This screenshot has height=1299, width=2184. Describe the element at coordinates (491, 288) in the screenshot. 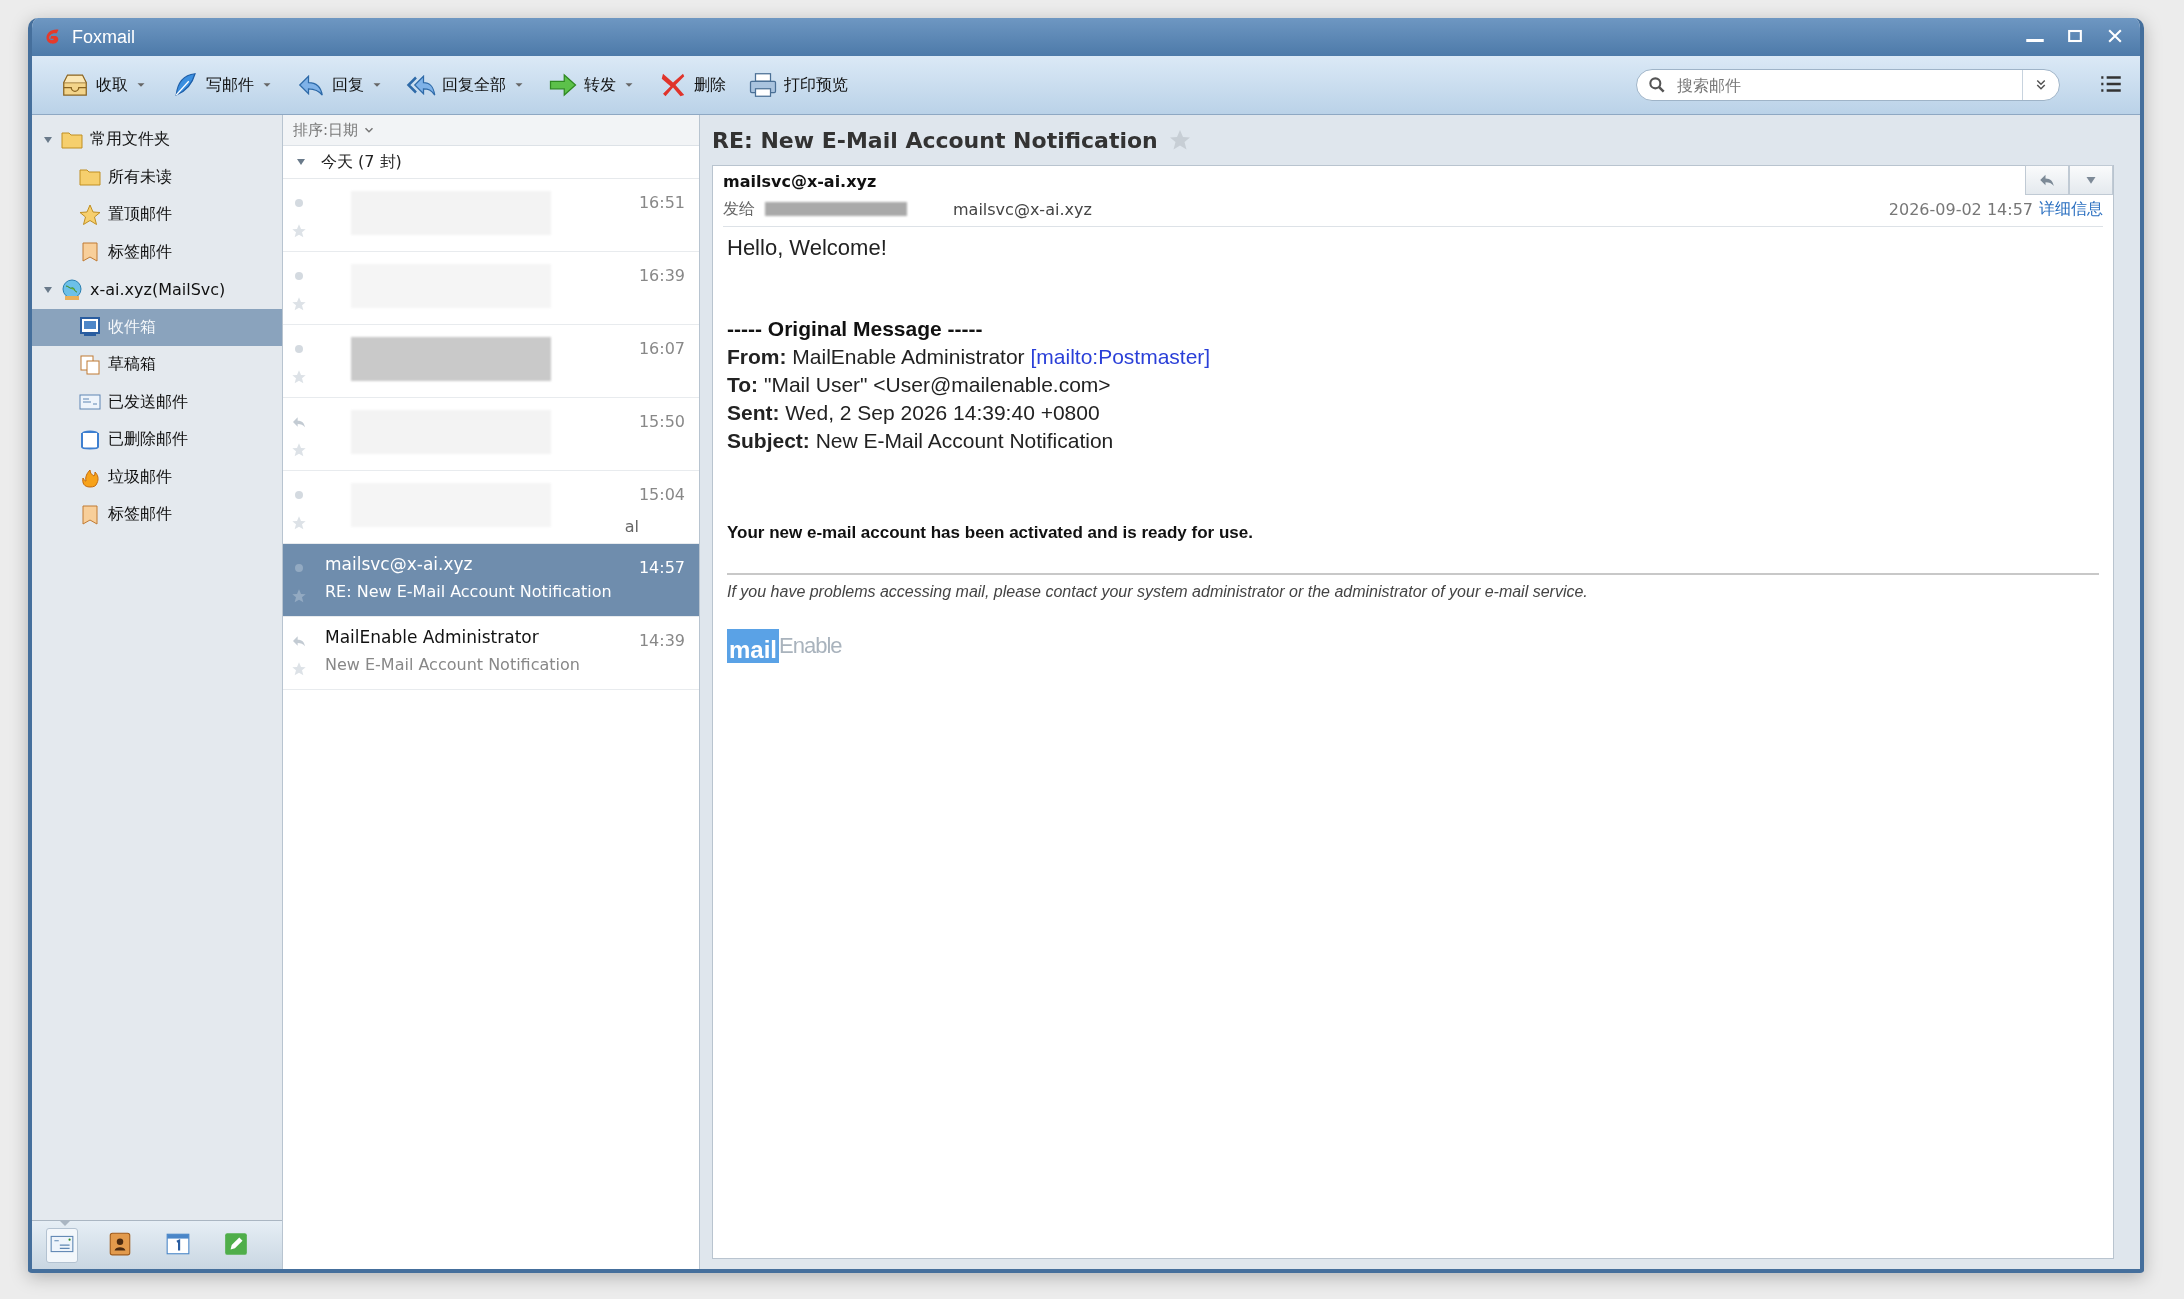

I see `message-row: 16:39` at that location.